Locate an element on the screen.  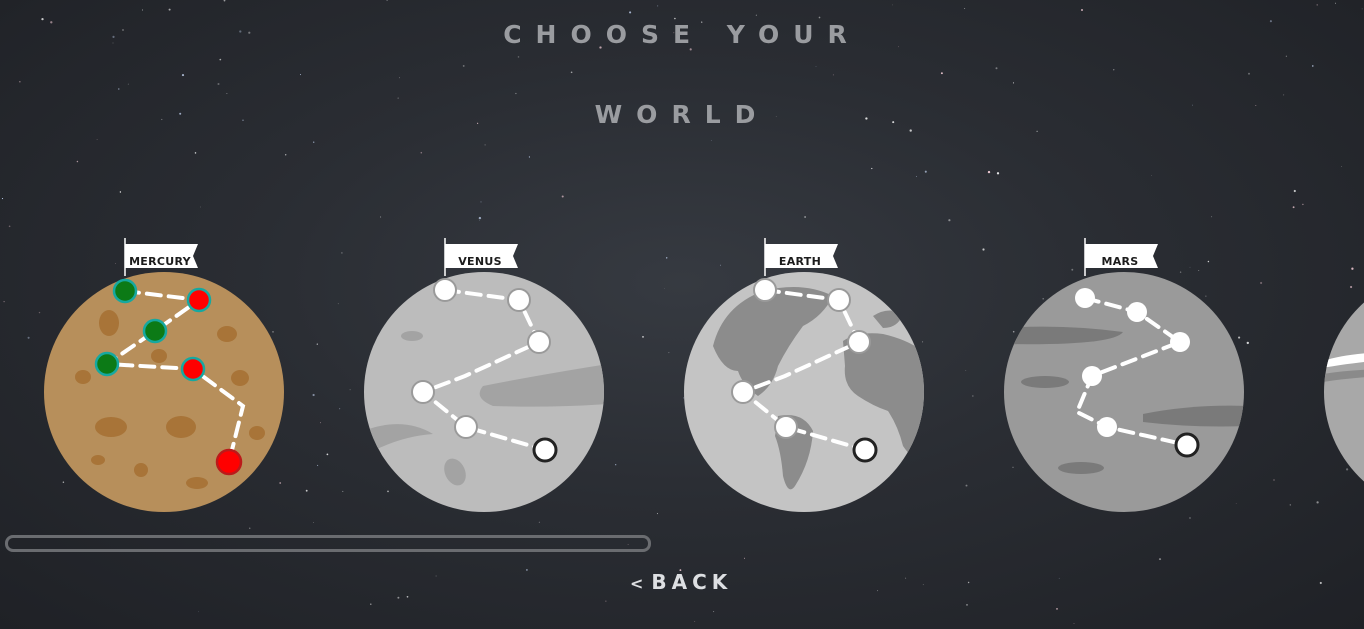
mars-flag-label: MARS is located at coordinates (1120, 261).